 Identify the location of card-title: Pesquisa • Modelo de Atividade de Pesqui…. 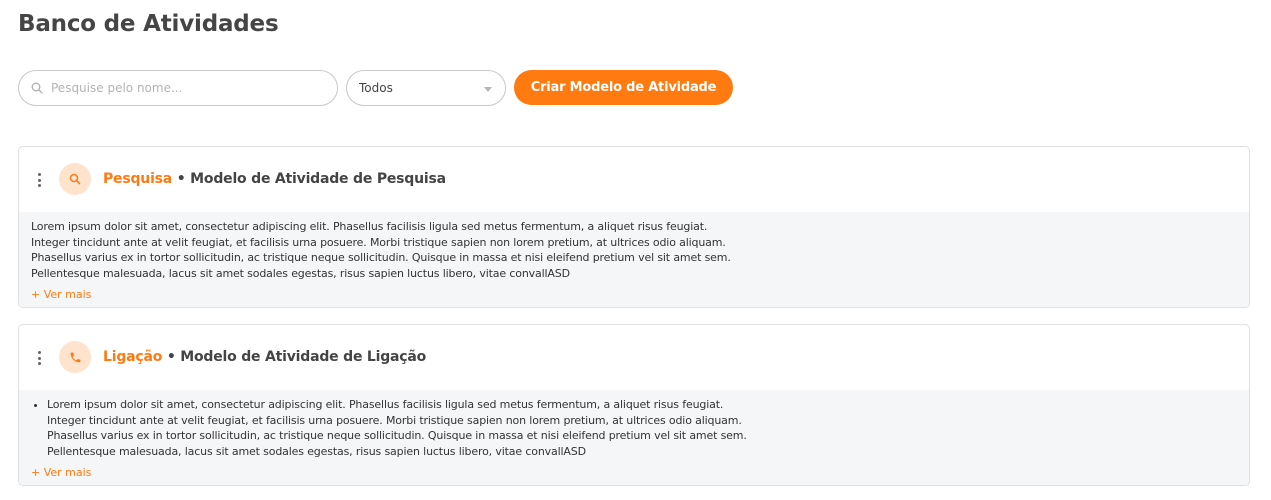
(274, 179).